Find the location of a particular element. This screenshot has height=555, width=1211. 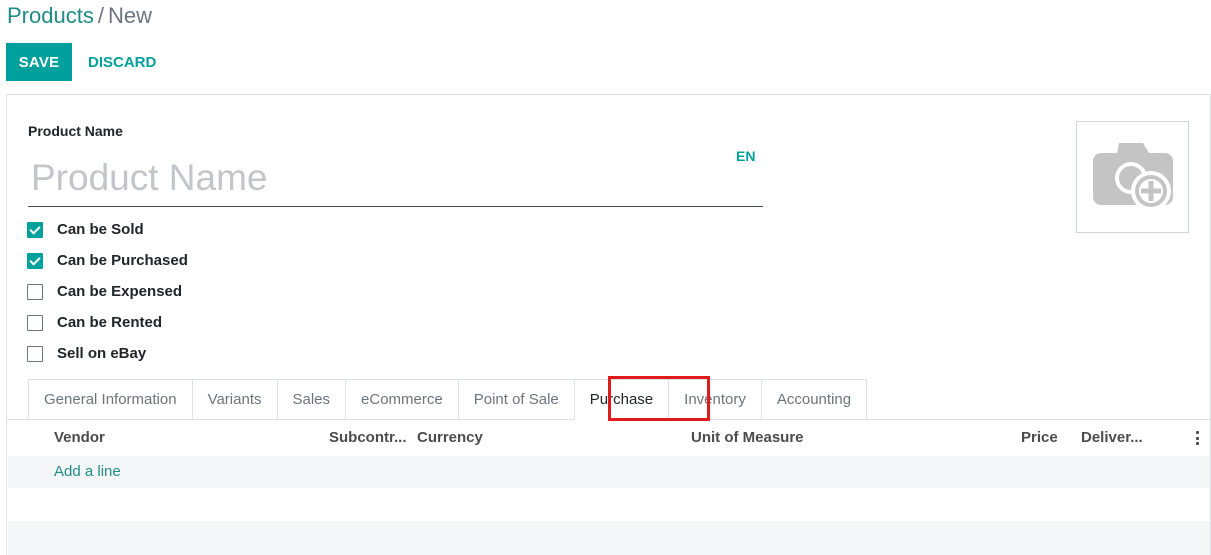

breadcrumb: Products / New is located at coordinates (79, 16).